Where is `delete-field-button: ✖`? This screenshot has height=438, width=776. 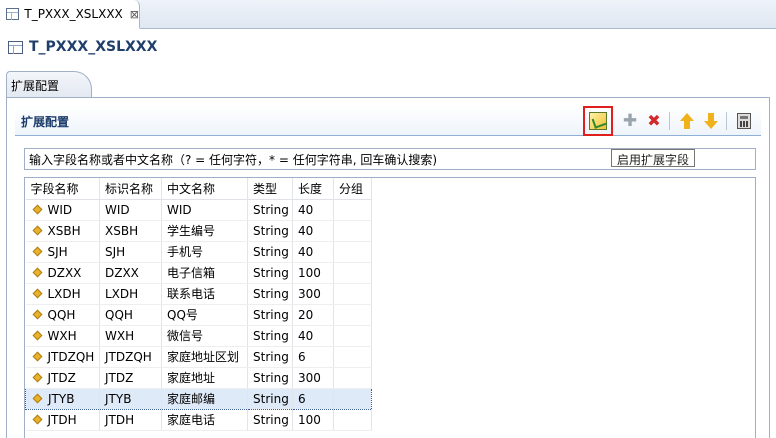
delete-field-button: ✖ is located at coordinates (654, 121).